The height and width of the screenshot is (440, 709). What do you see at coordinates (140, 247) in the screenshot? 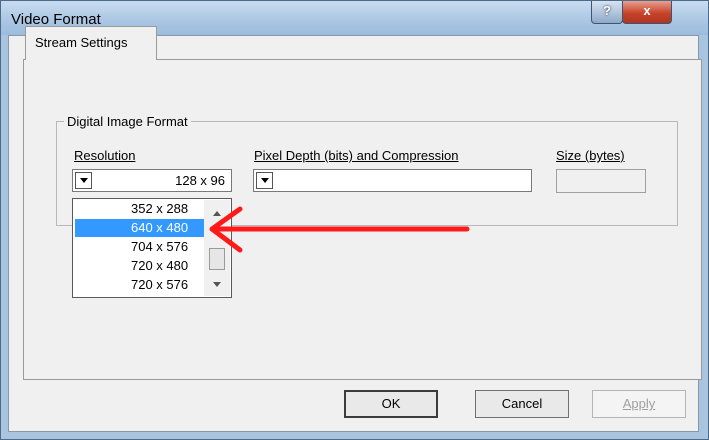
I see `list-item: 704 x 576` at bounding box center [140, 247].